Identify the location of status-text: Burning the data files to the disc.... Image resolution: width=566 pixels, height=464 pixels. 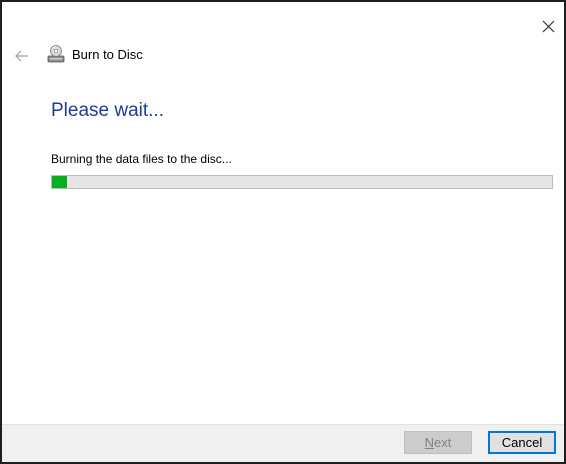
(141, 159).